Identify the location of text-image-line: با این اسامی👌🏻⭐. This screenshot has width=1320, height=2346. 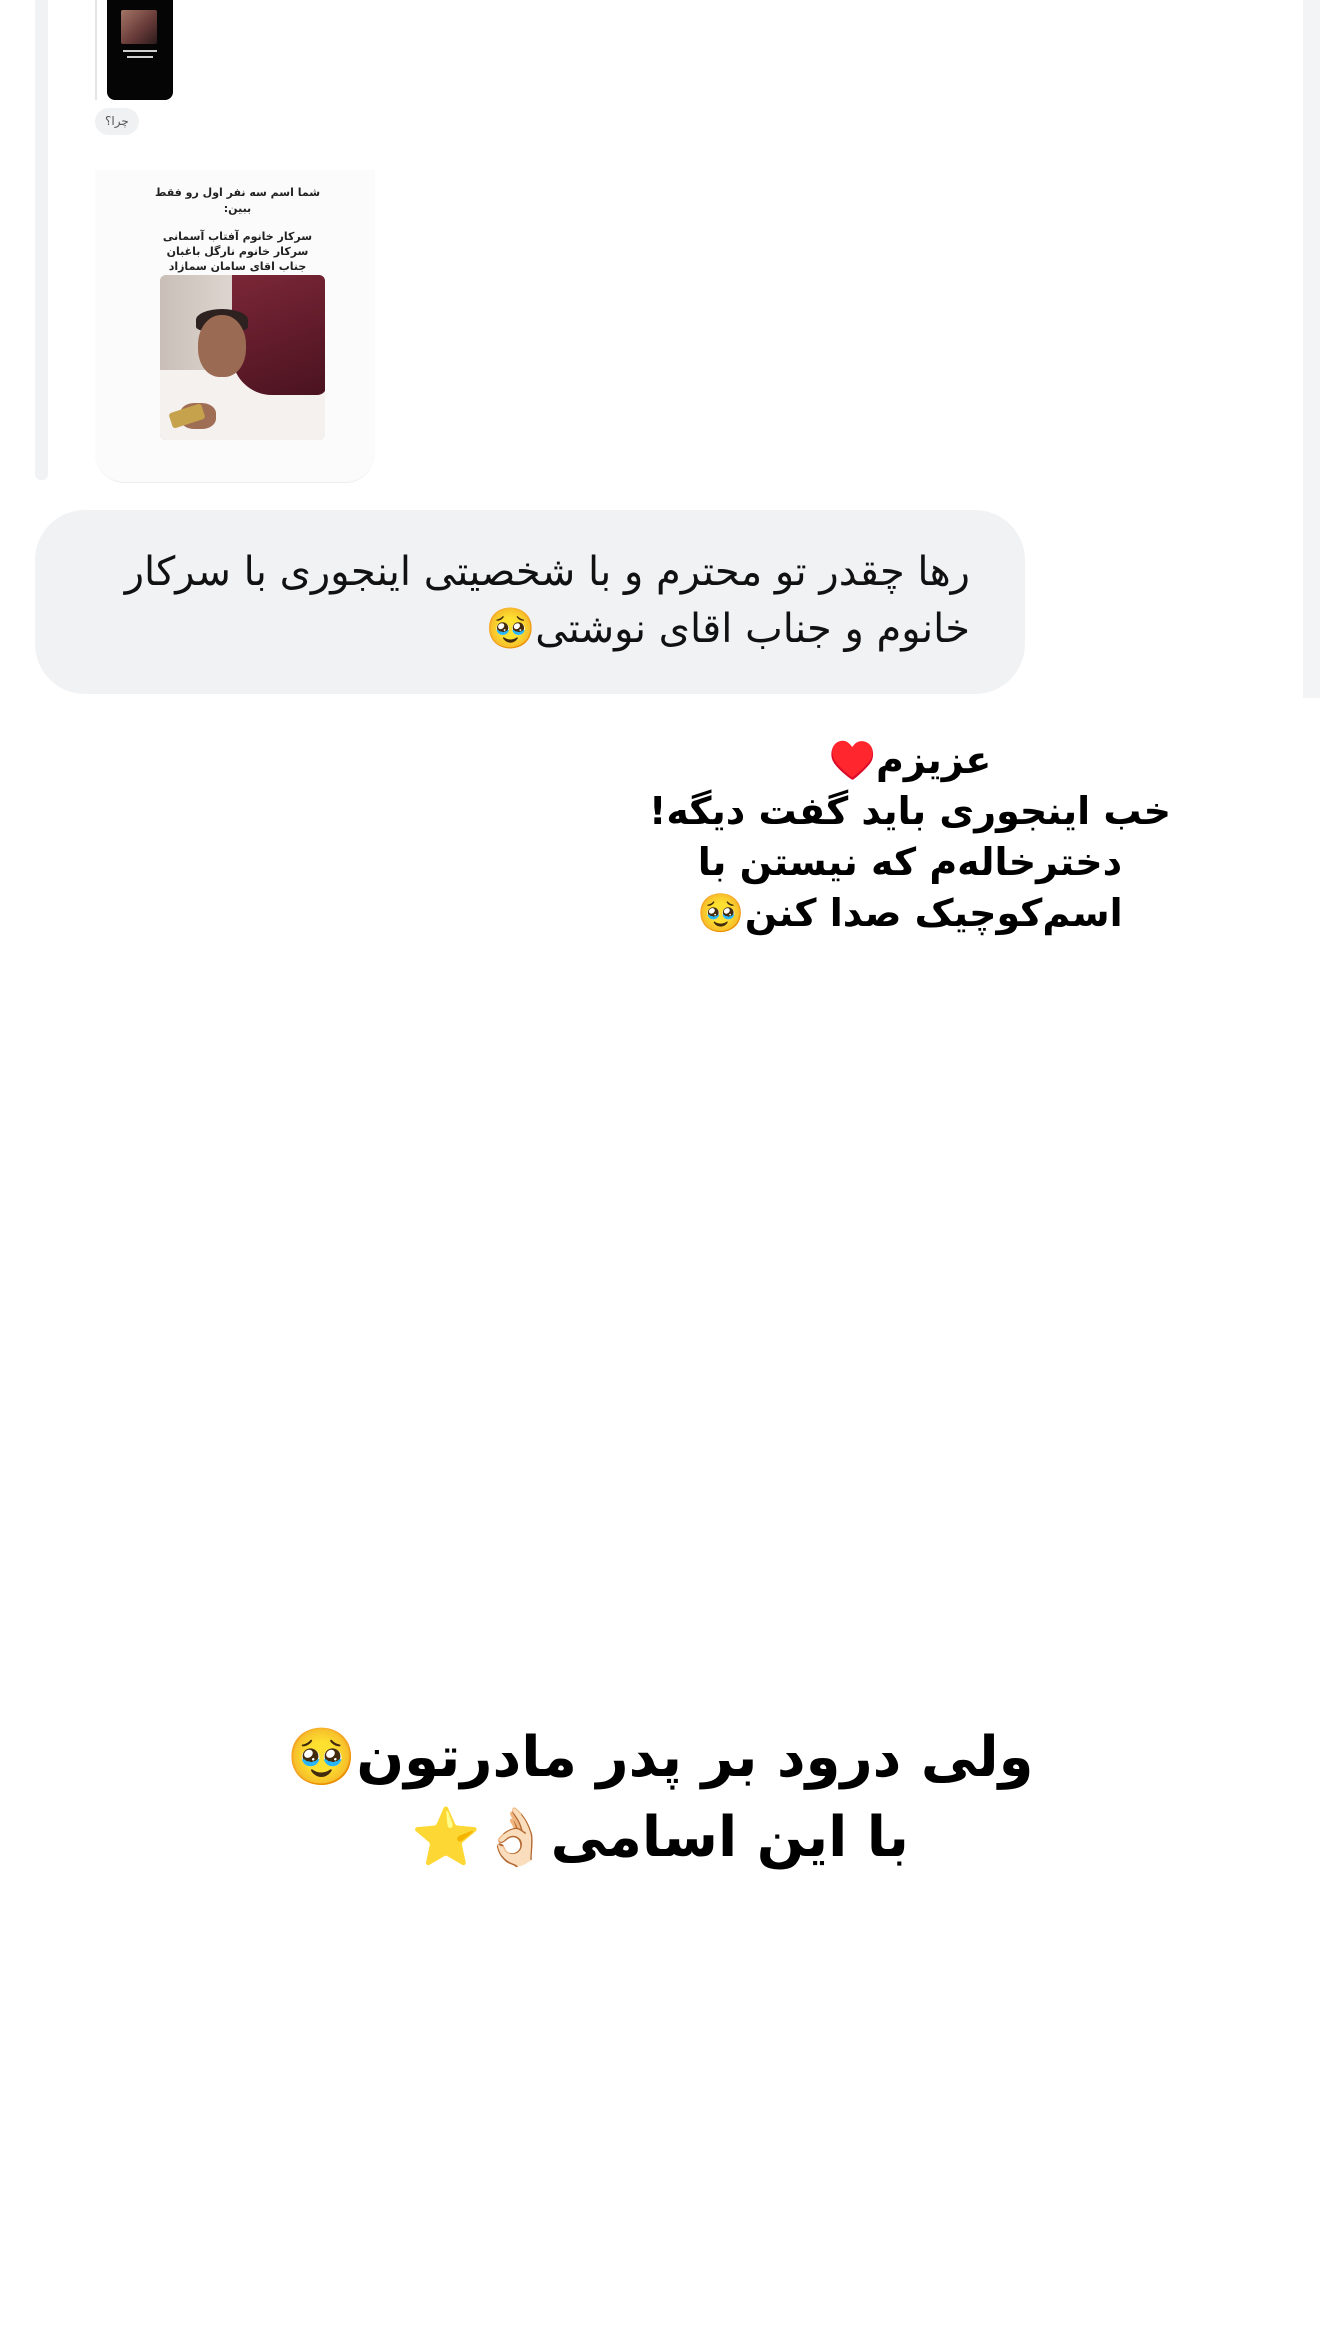
(660, 1837).